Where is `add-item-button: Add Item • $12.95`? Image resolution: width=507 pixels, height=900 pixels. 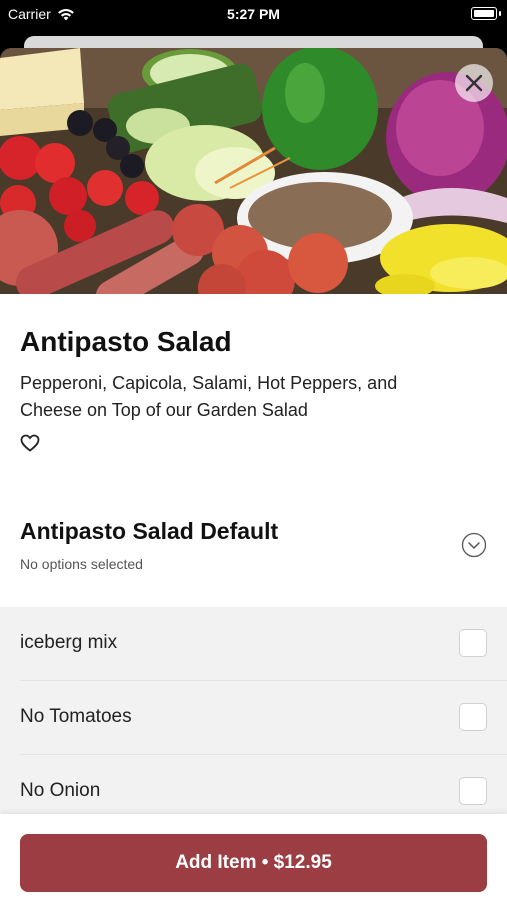 add-item-button: Add Item • $12.95 is located at coordinates (253, 863).